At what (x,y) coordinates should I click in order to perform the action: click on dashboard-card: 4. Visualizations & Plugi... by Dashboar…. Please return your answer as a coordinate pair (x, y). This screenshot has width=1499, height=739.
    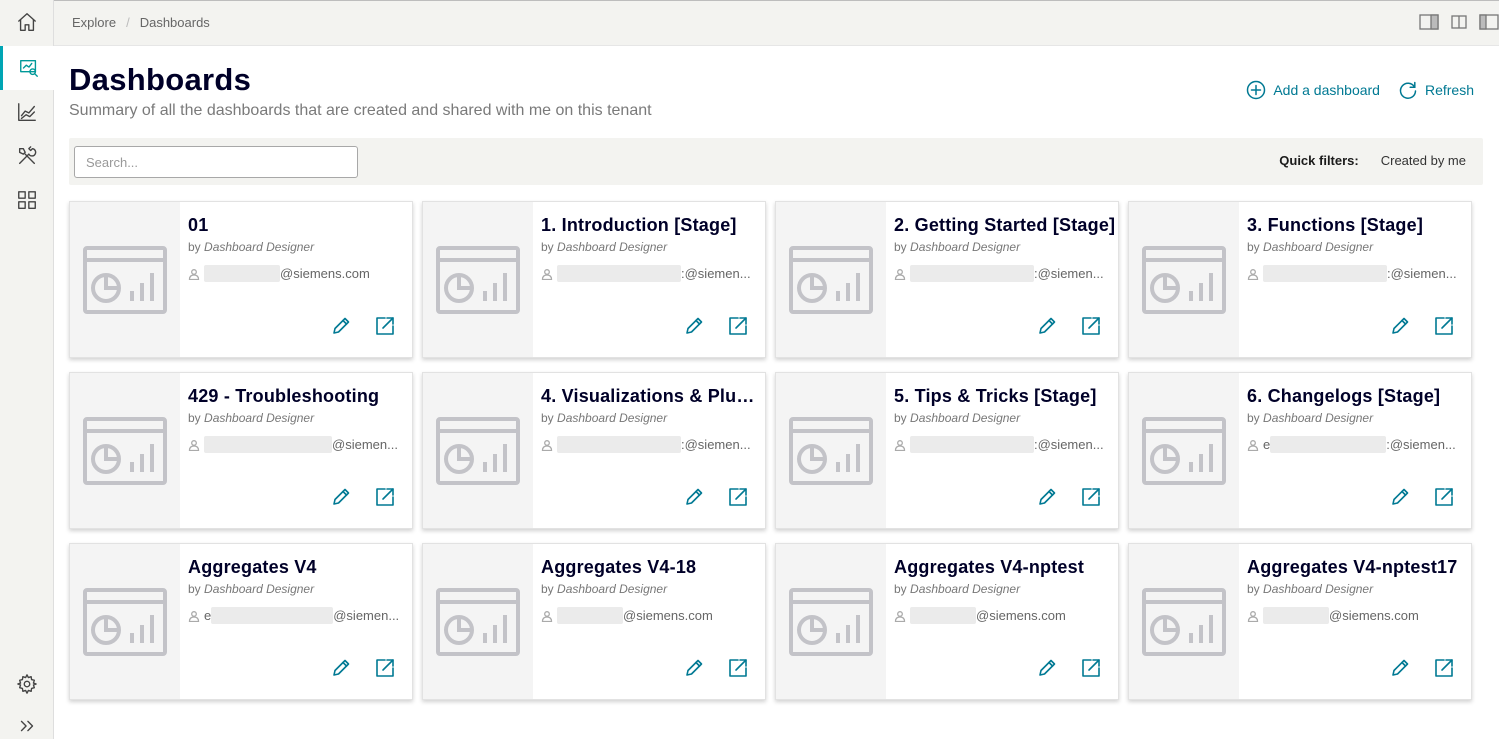
    Looking at the image, I should click on (594, 450).